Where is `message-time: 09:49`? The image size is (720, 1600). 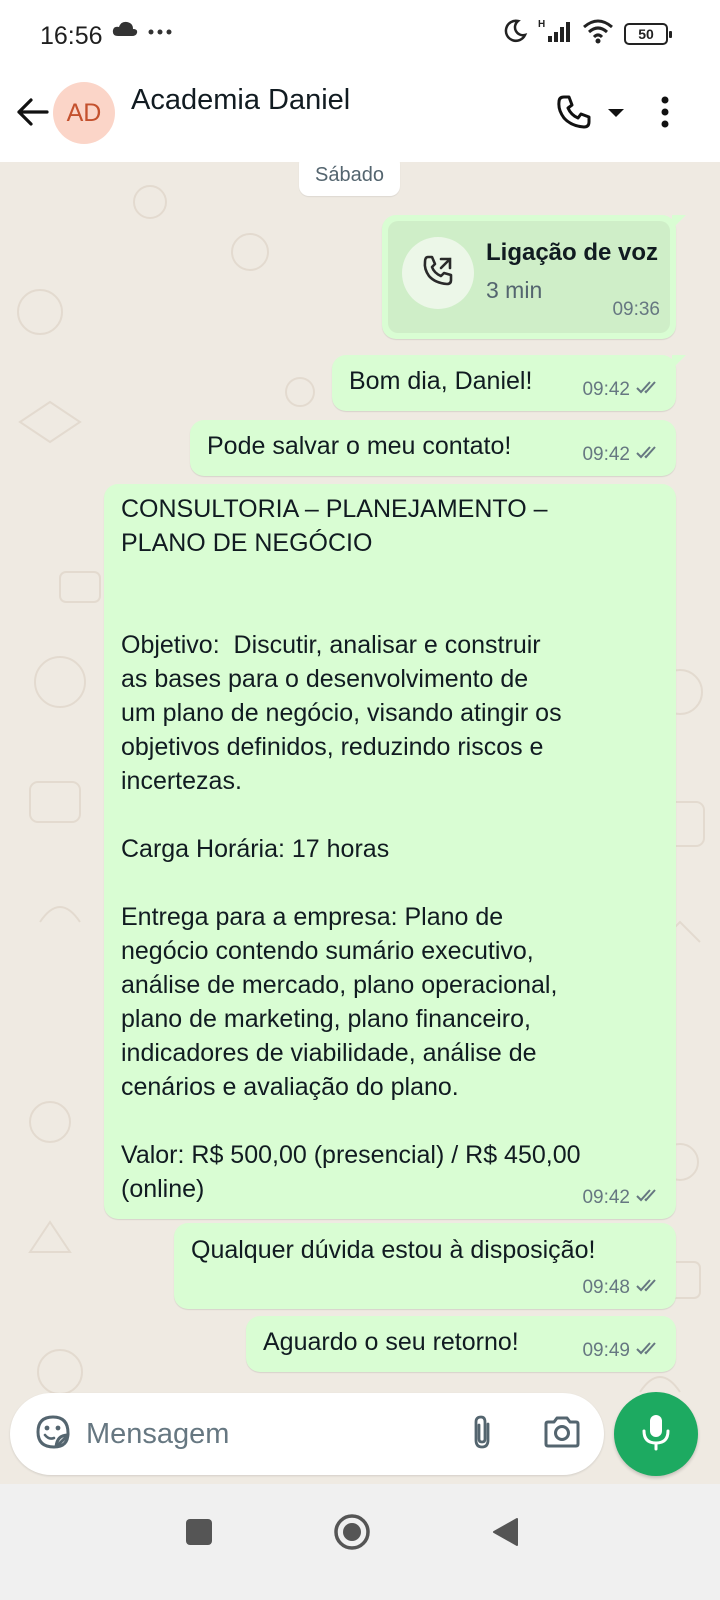 message-time: 09:49 is located at coordinates (606, 1350).